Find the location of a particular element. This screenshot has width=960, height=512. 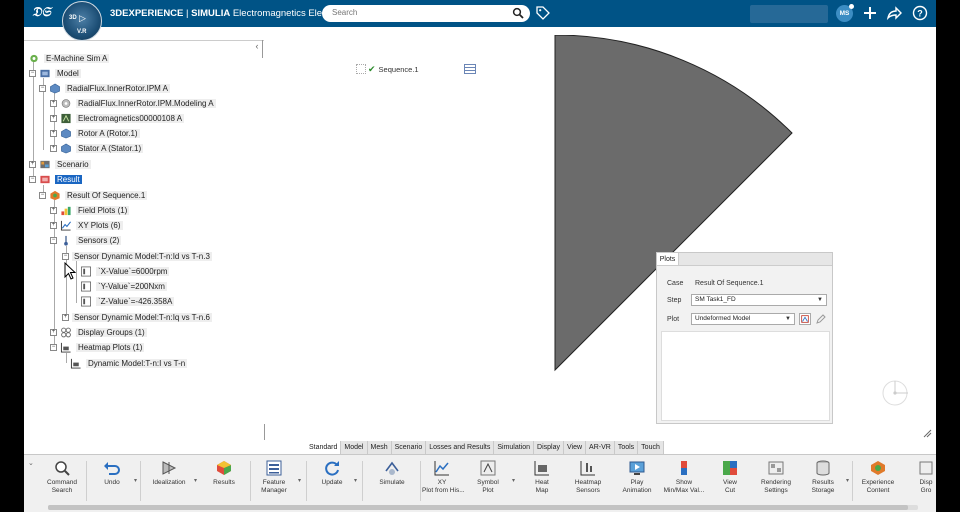

tab-display: Display is located at coordinates (549, 447).